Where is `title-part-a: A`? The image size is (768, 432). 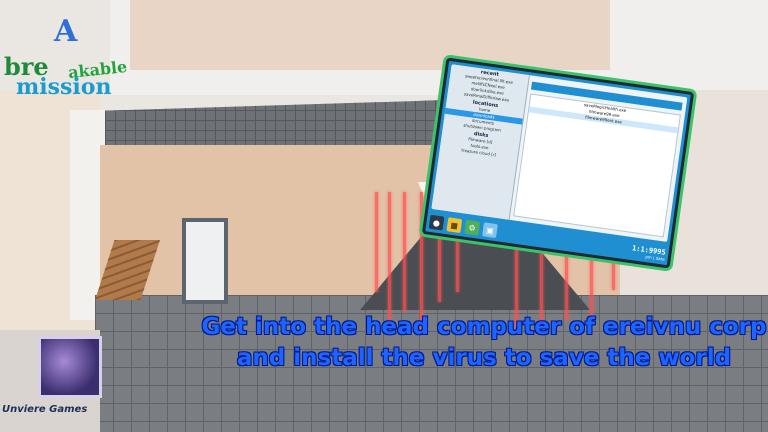 title-part-a: A is located at coordinates (66, 31).